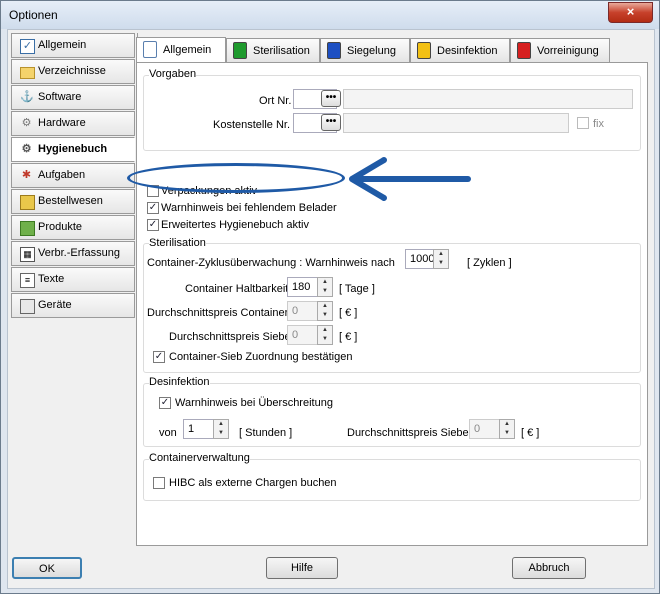 Image resolution: width=660 pixels, height=594 pixels. What do you see at coordinates (467, 51) in the screenshot?
I see `tab-label: Desinfektion` at bounding box center [467, 51].